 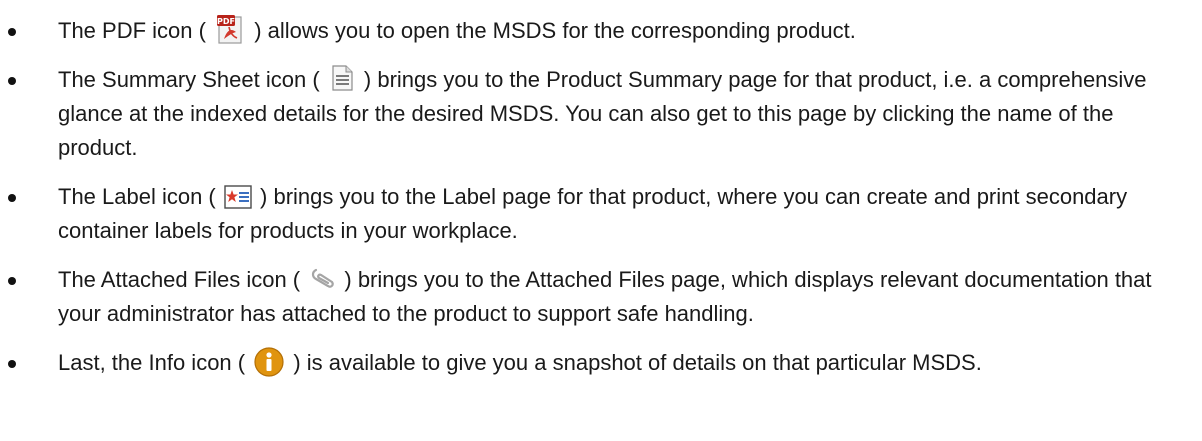 I want to click on list-item-text-before: Last, the Info icon (, so click(x=152, y=362).